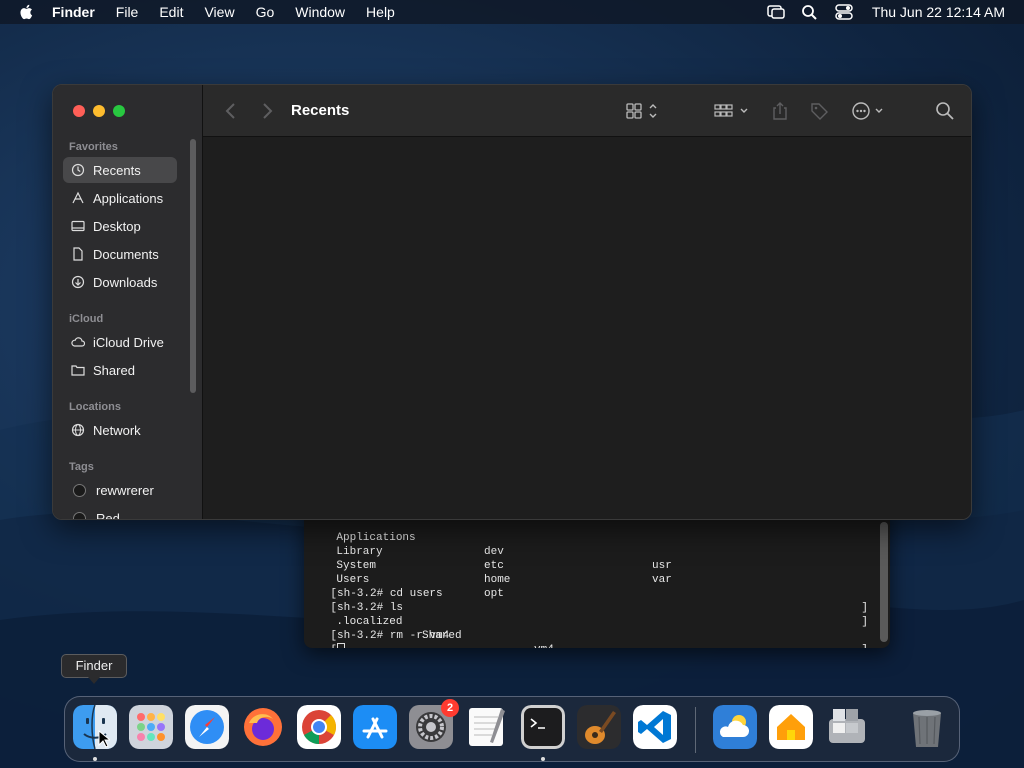 The width and height of the screenshot is (1024, 768). Describe the element at coordinates (78, 197) in the screenshot. I see `applications-icon` at that location.